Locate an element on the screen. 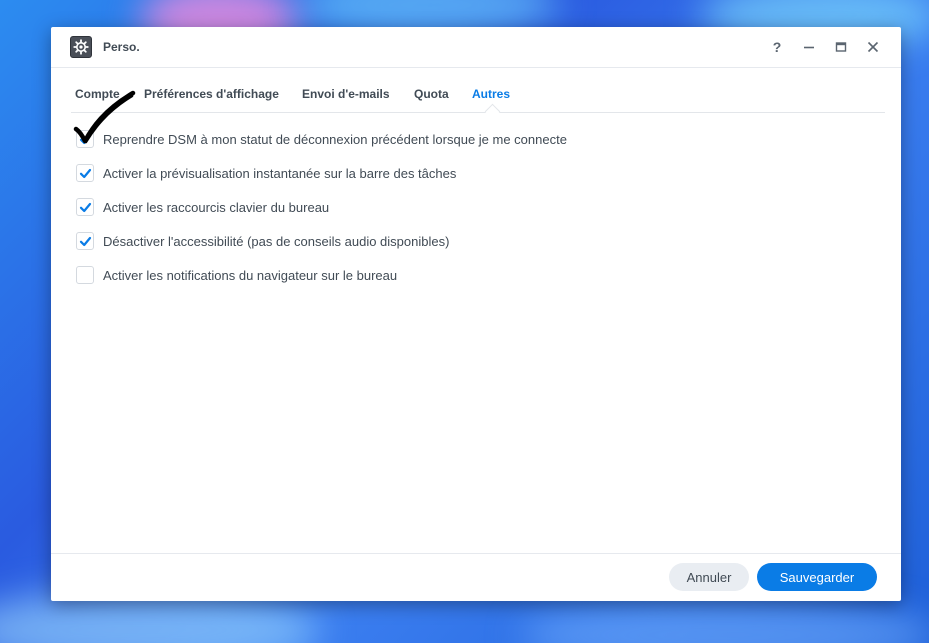  option-label: Activer les raccourcis clavier du bureau is located at coordinates (216, 207).